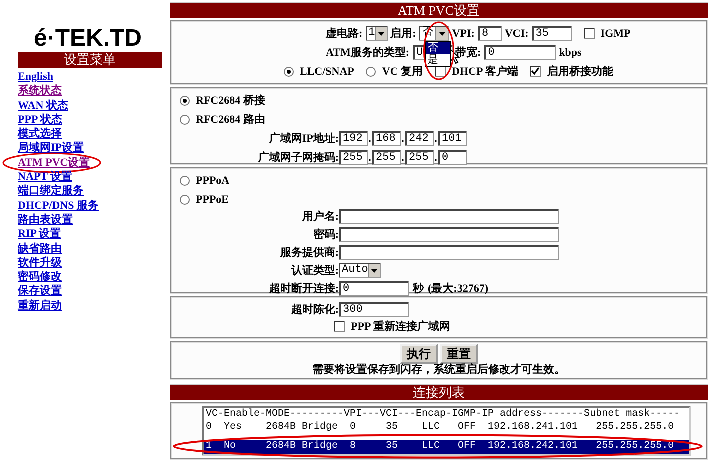 This screenshot has width=710, height=460. I want to click on menu-title: 设置菜单, so click(90, 60).